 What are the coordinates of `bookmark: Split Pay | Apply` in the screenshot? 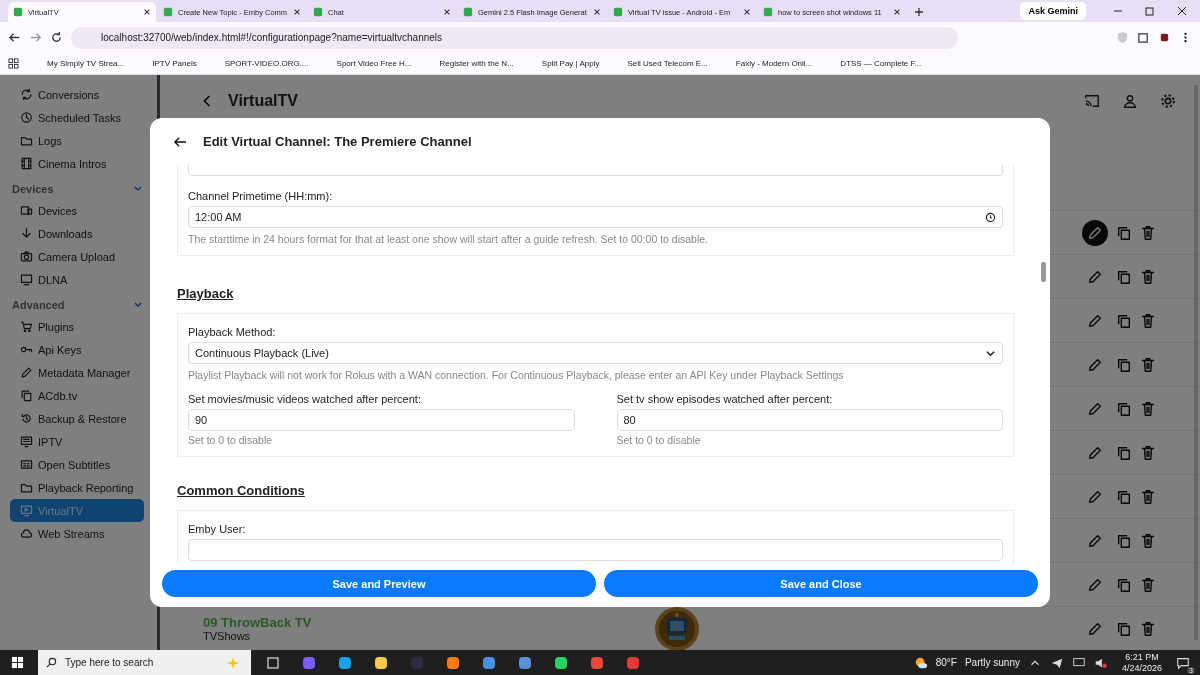 It's located at (563, 63).